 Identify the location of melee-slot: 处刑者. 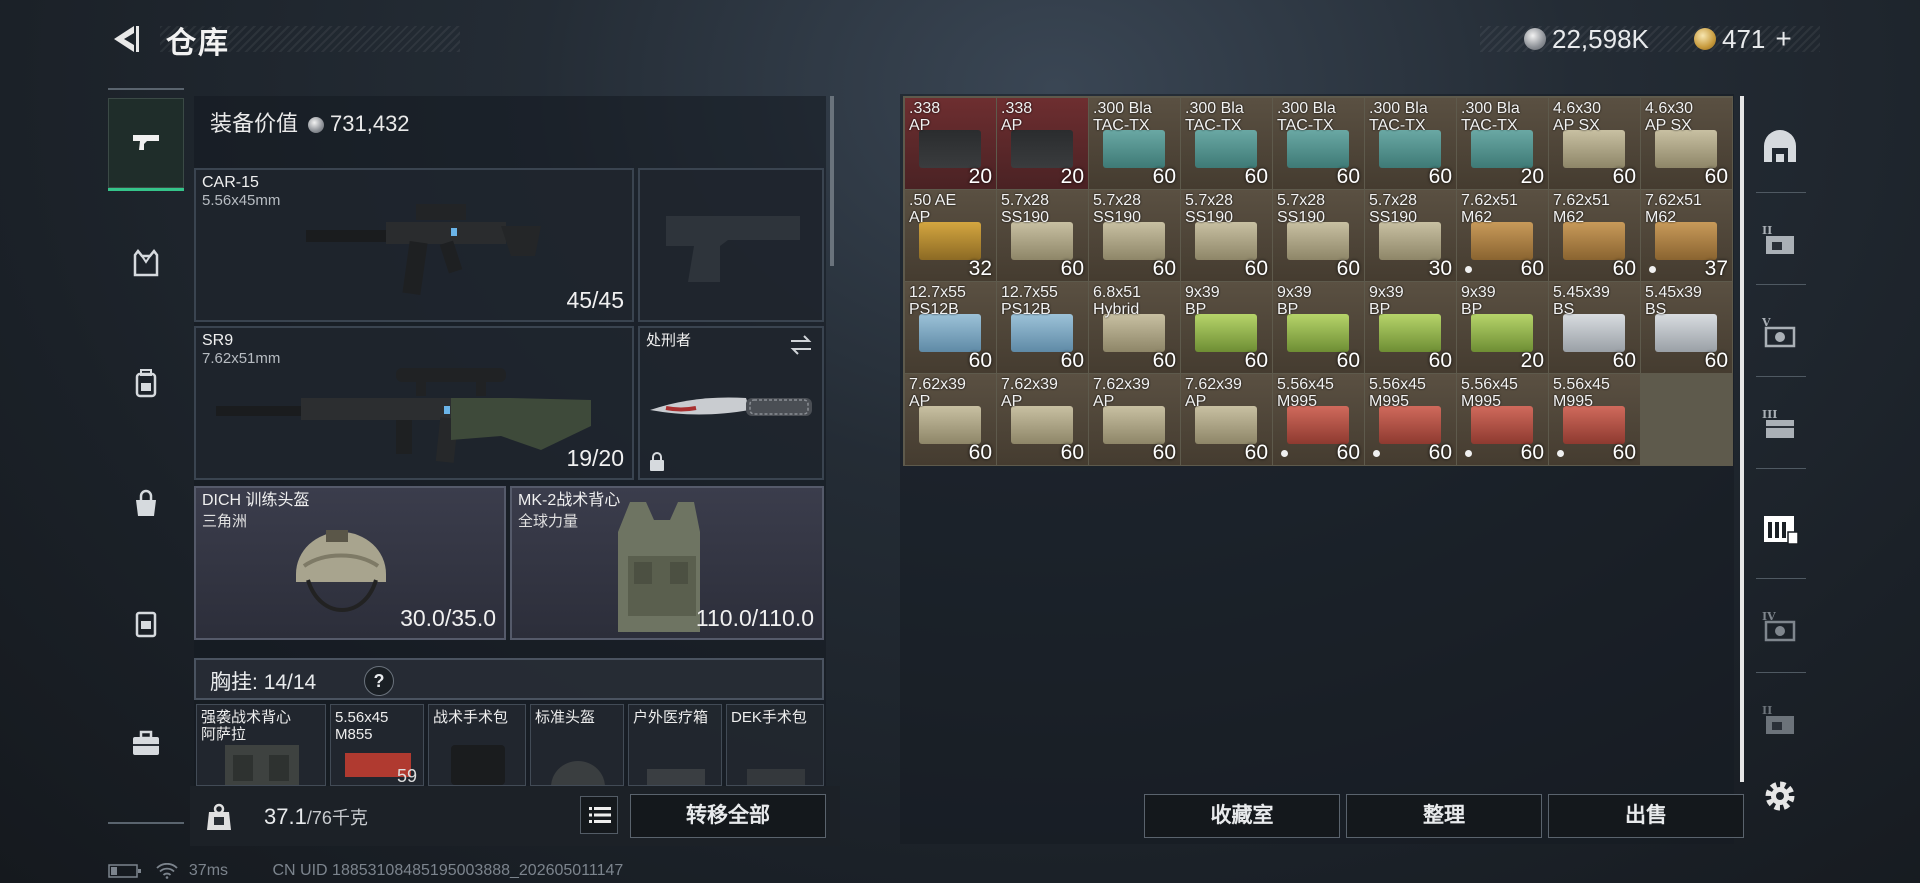
(731, 403).